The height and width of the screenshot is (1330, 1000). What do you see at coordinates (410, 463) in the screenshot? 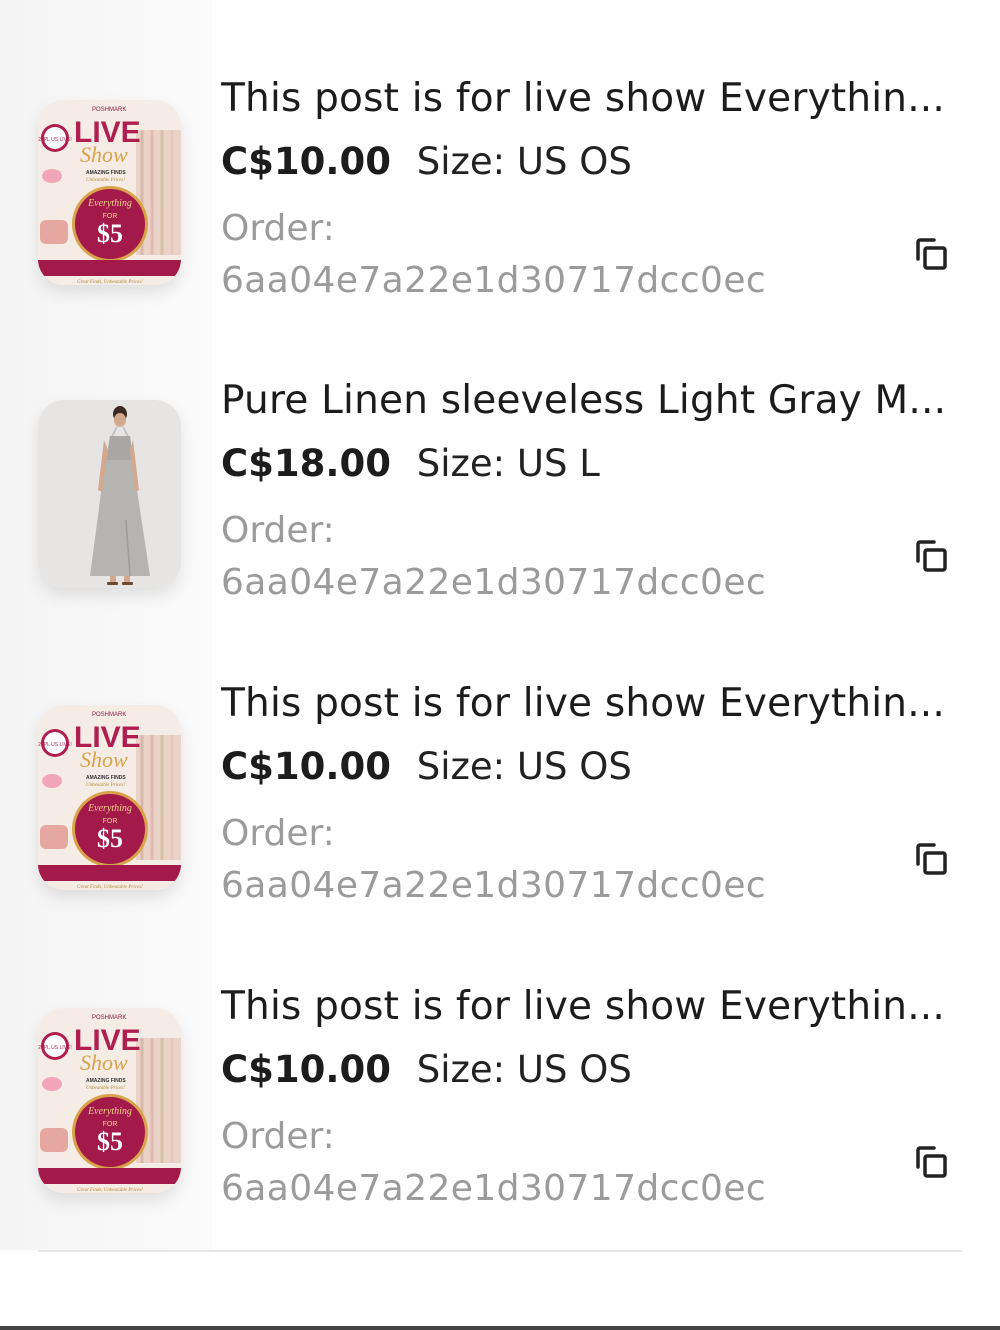
I see `price-size-row: C$18.00 Size: US L` at bounding box center [410, 463].